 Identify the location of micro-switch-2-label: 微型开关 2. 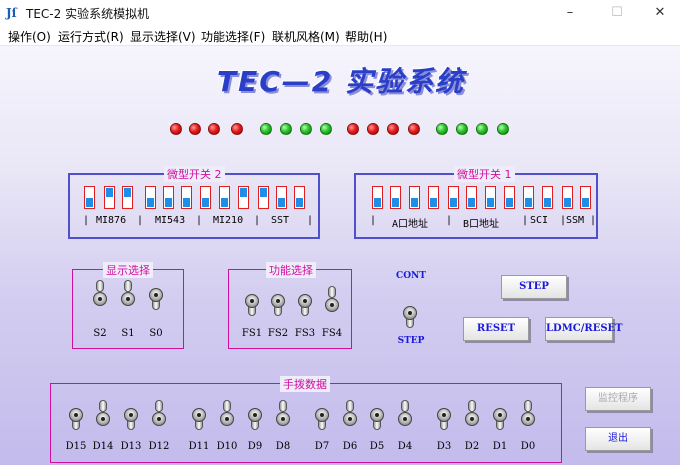
(194, 174).